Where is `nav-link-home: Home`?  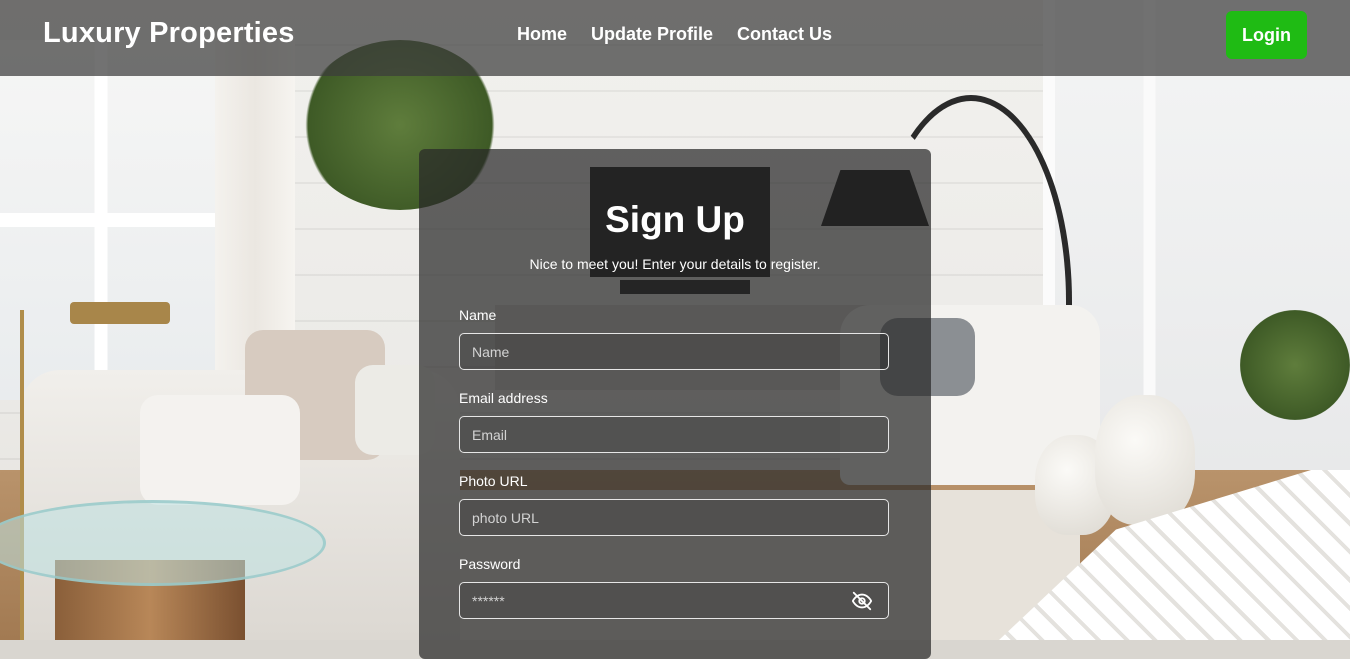 nav-link-home: Home is located at coordinates (542, 34).